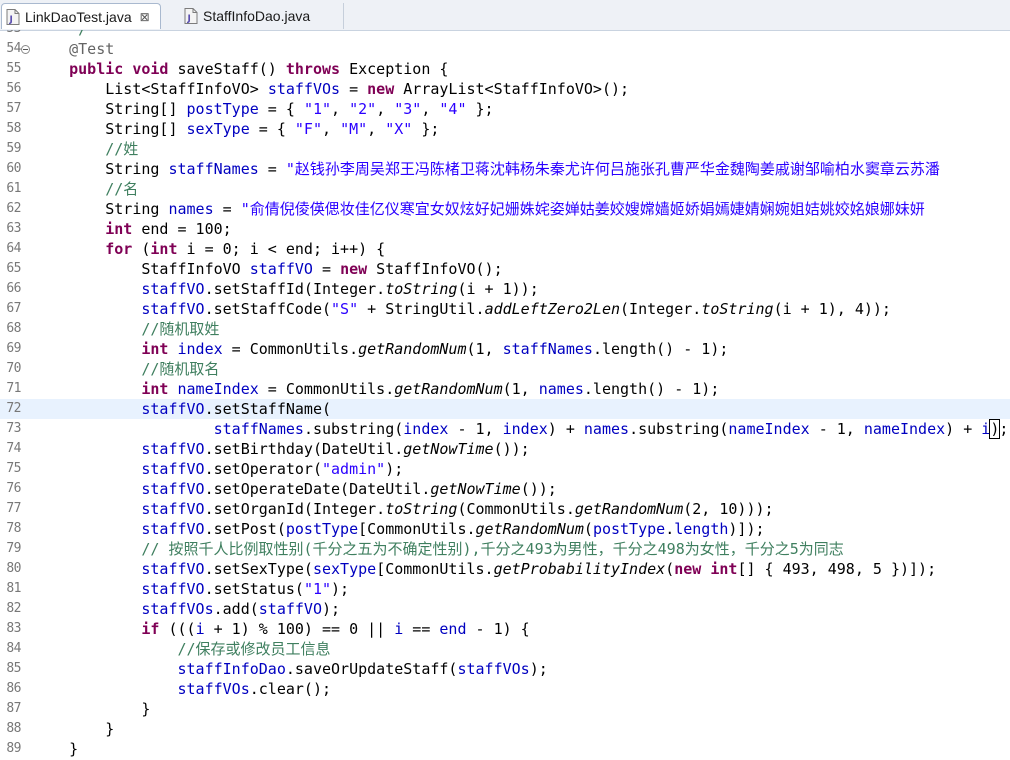 This screenshot has height=760, width=1010. I want to click on close-tab-icon: ⊠, so click(145, 17).